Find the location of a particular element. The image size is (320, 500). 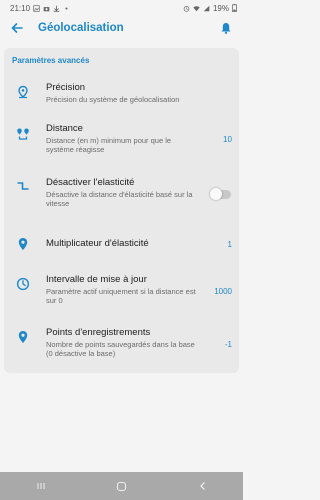

app-bar: Géolocalisation is located at coordinates (121, 28).